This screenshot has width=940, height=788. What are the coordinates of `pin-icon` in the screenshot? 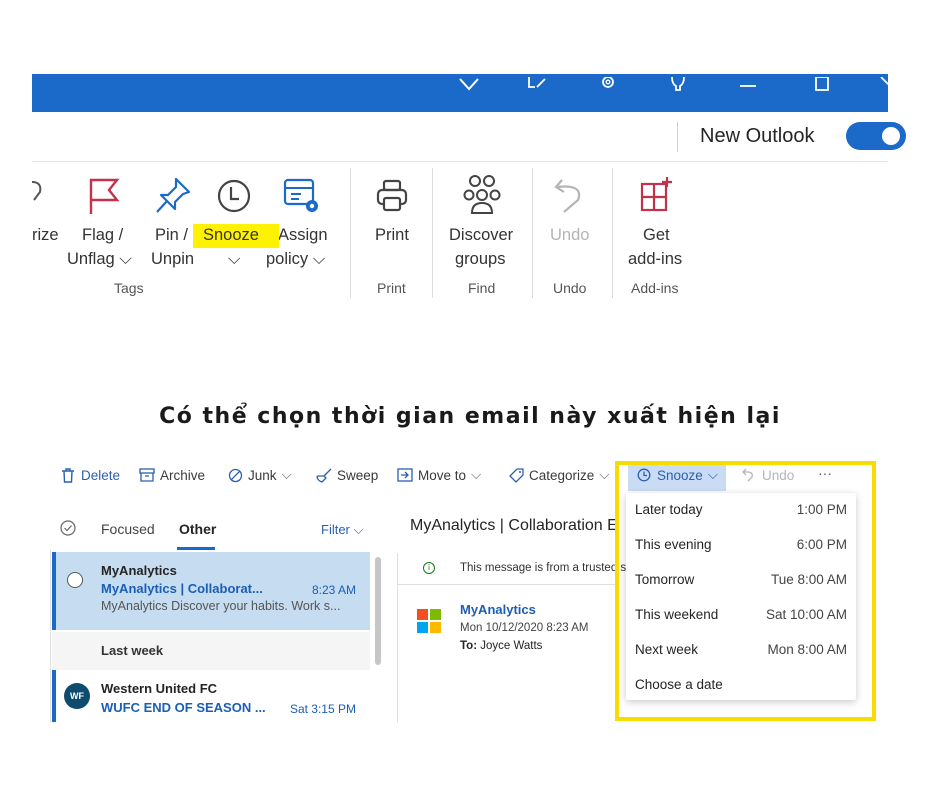 It's located at (173, 196).